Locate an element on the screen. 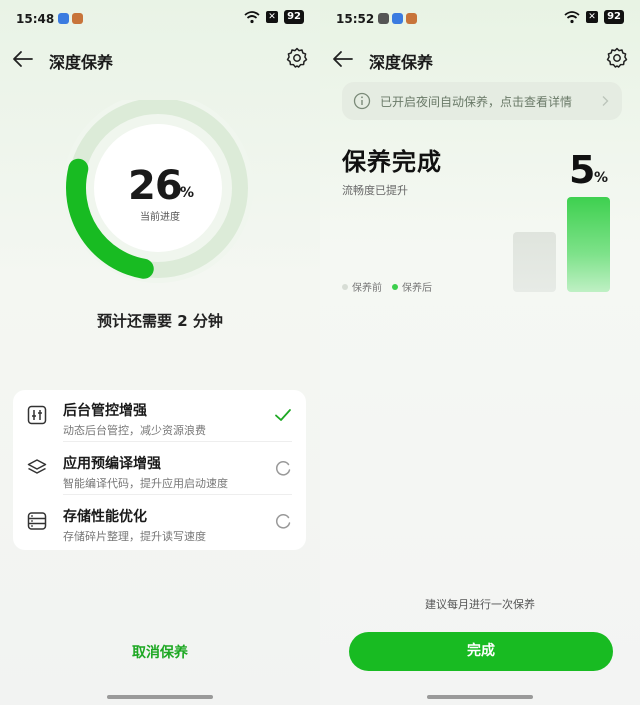  completion-title: 保养完成 is located at coordinates (392, 162).